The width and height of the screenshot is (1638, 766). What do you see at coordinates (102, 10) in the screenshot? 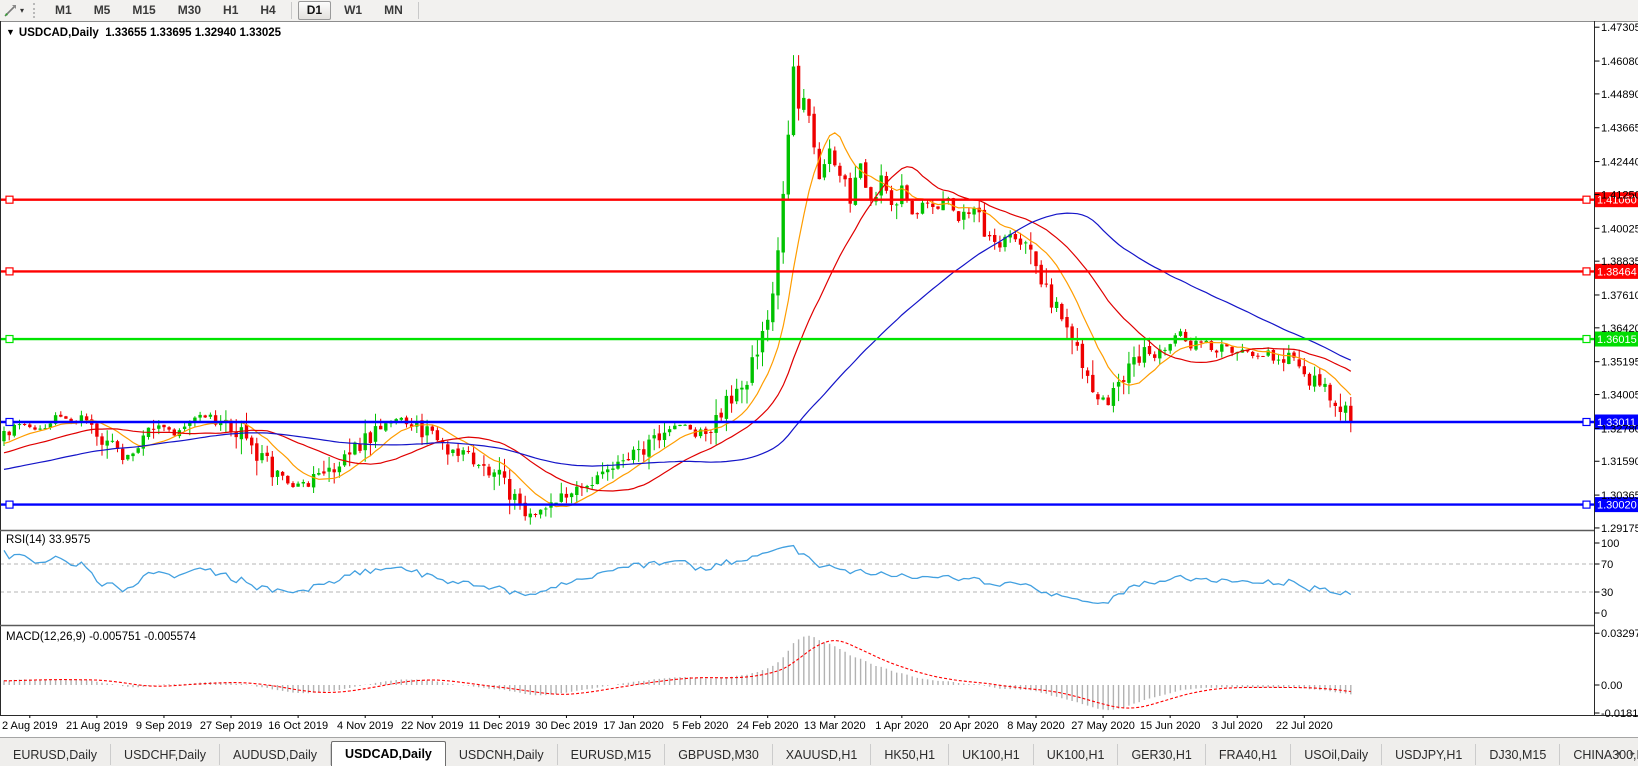
I see `timeframe-button-m5: M5` at bounding box center [102, 10].